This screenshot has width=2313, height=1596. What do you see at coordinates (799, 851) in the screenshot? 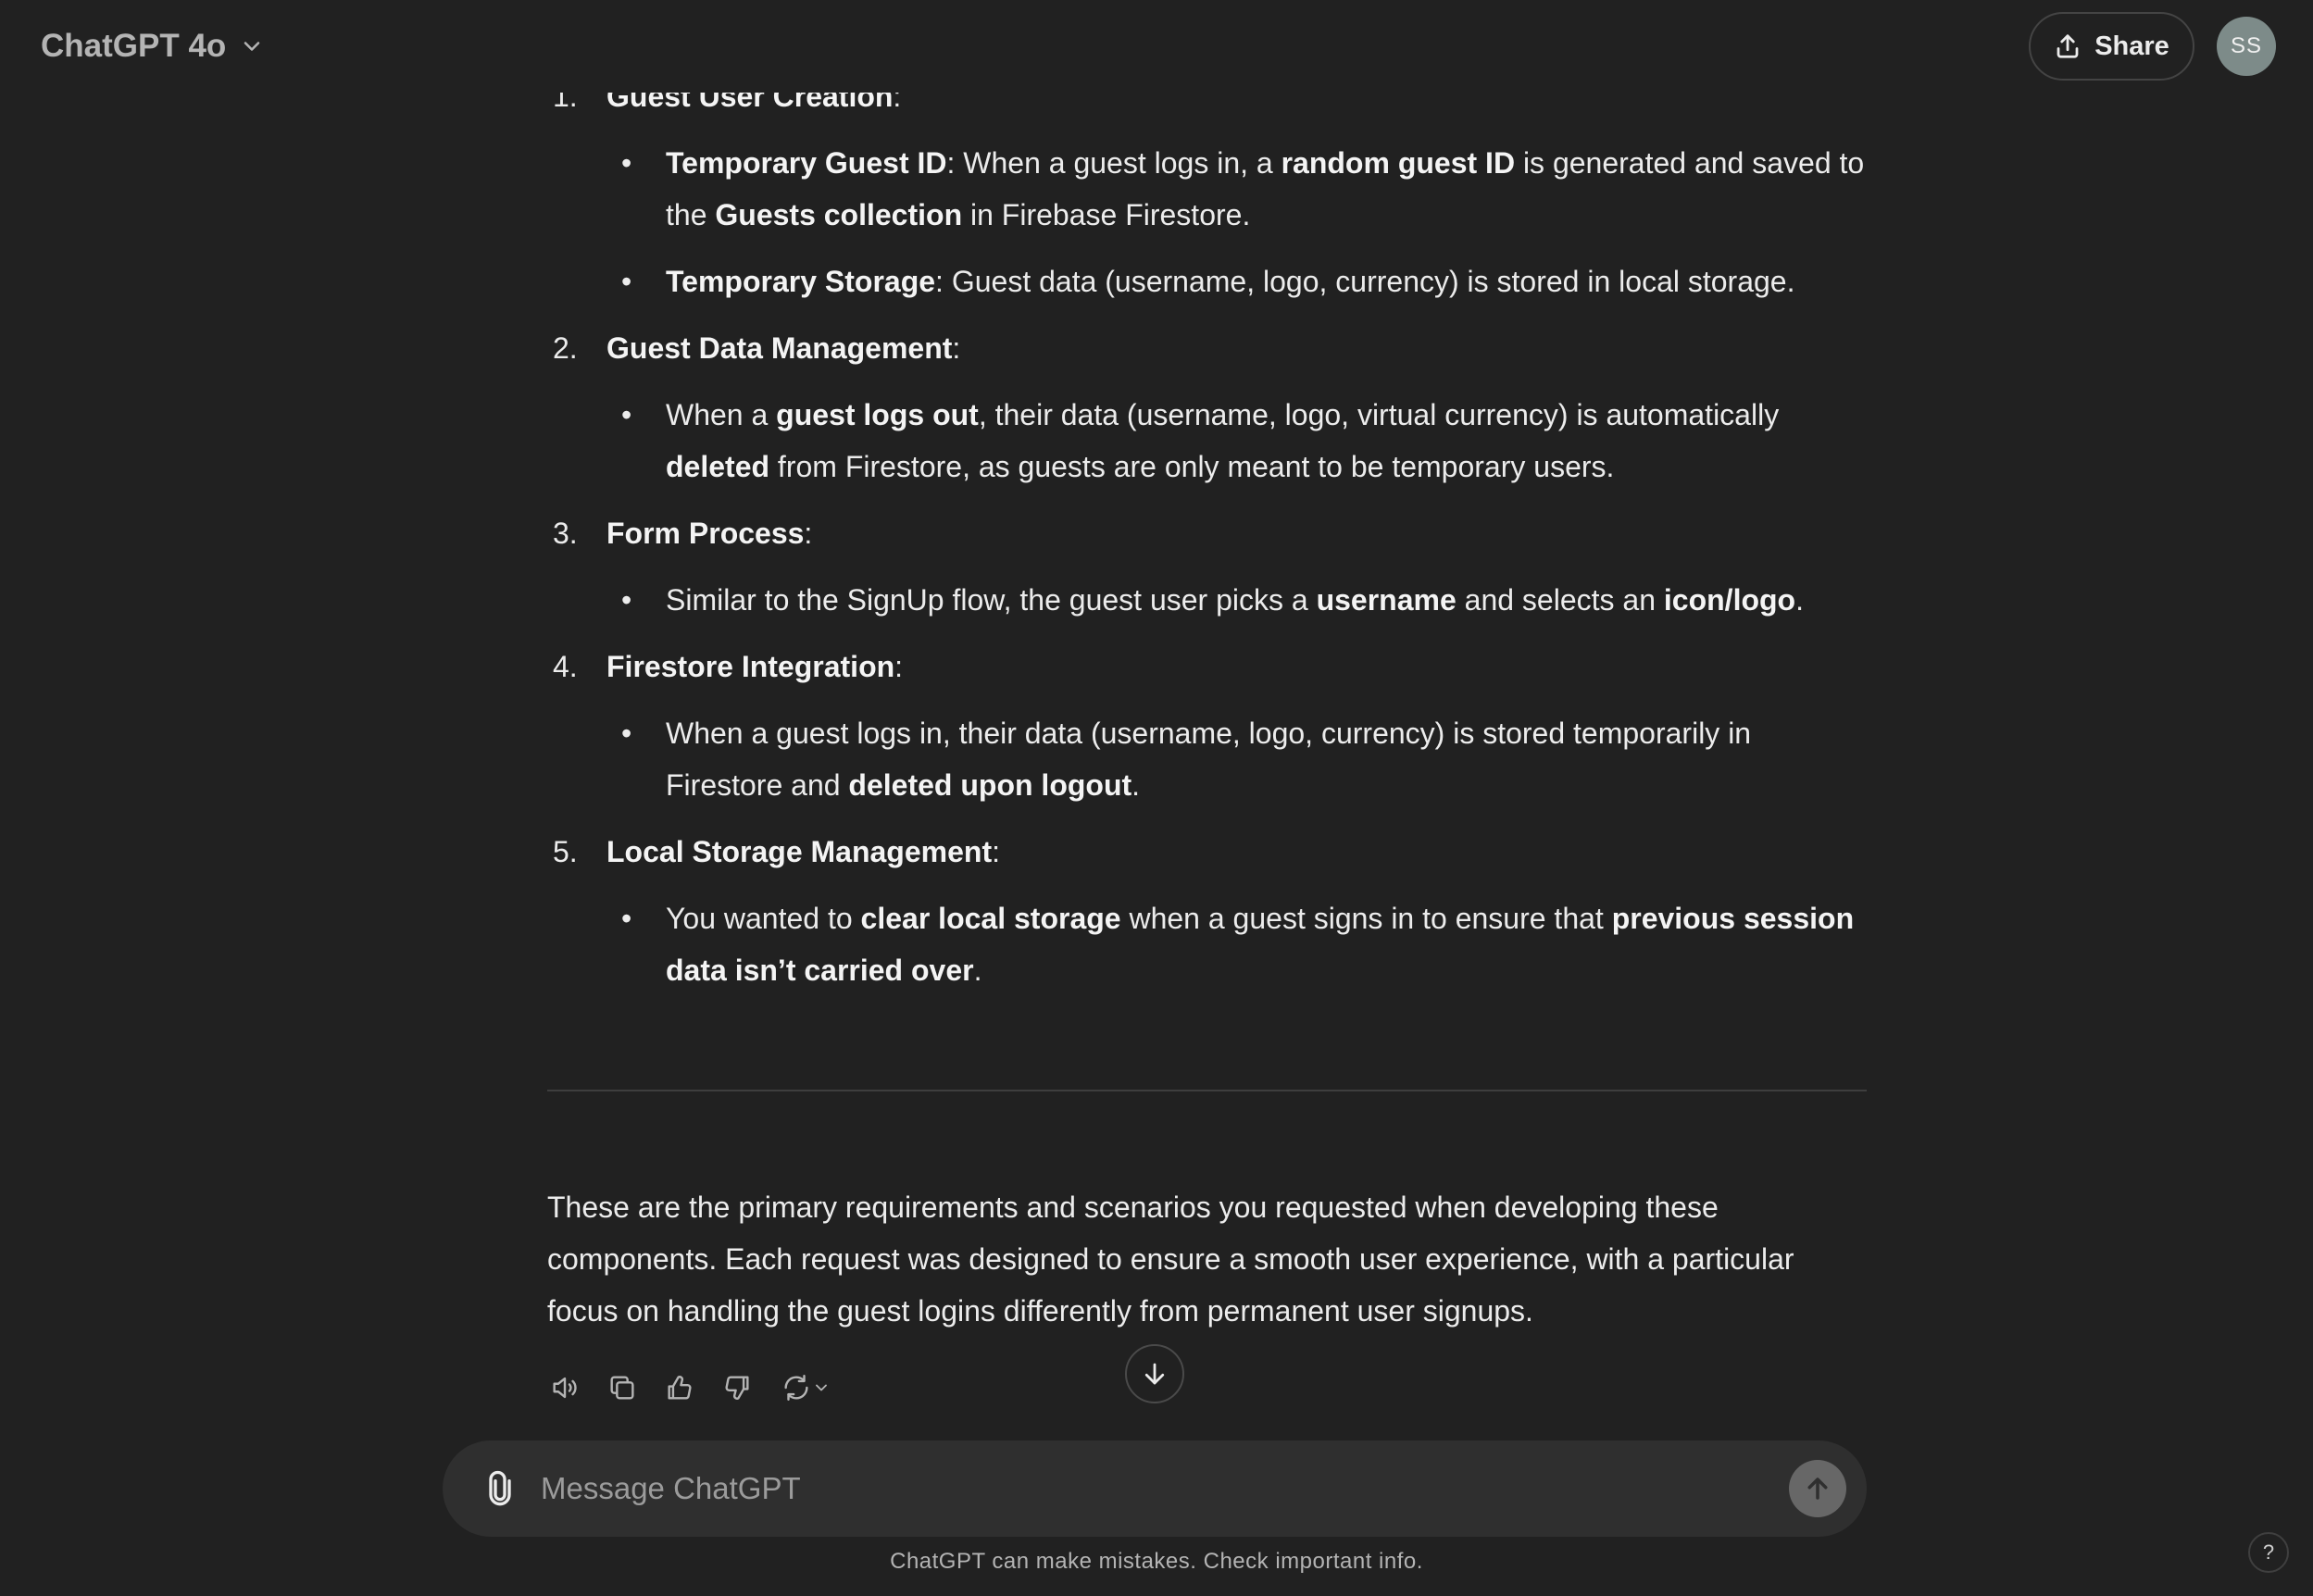
I see `requirement-title: Local Storage Management` at bounding box center [799, 851].